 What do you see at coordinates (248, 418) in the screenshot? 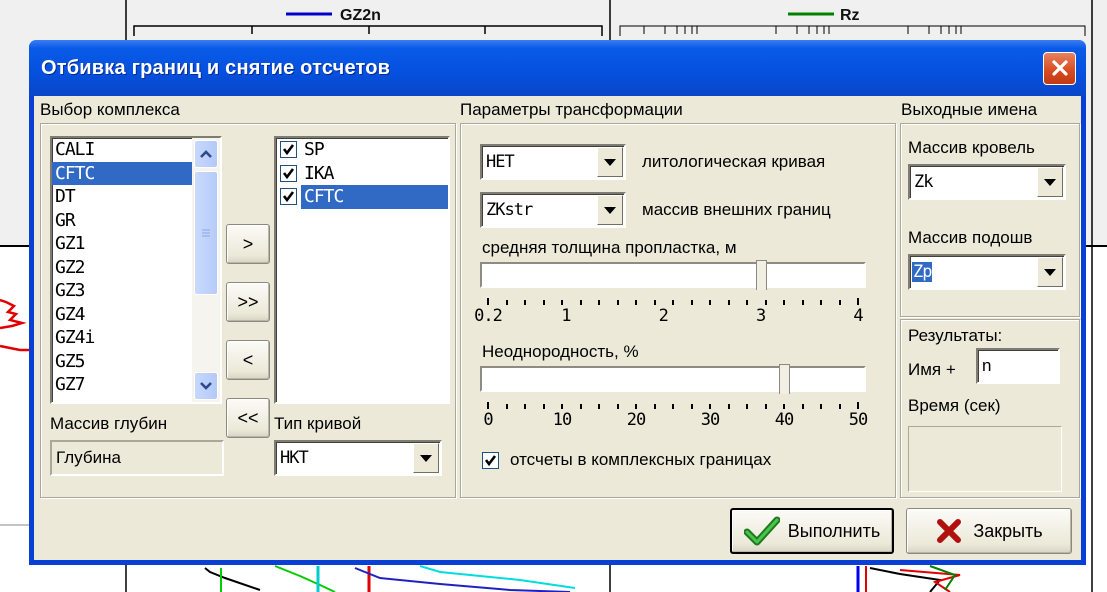
I see `remove-all-curves-button: <<` at bounding box center [248, 418].